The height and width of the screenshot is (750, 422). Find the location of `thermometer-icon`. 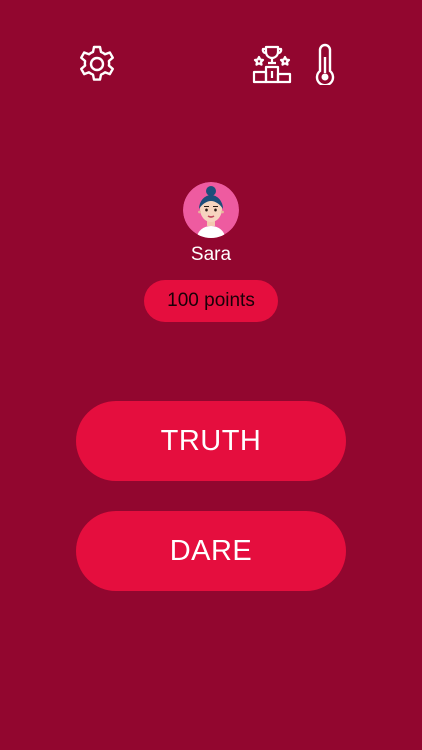

thermometer-icon is located at coordinates (325, 64).